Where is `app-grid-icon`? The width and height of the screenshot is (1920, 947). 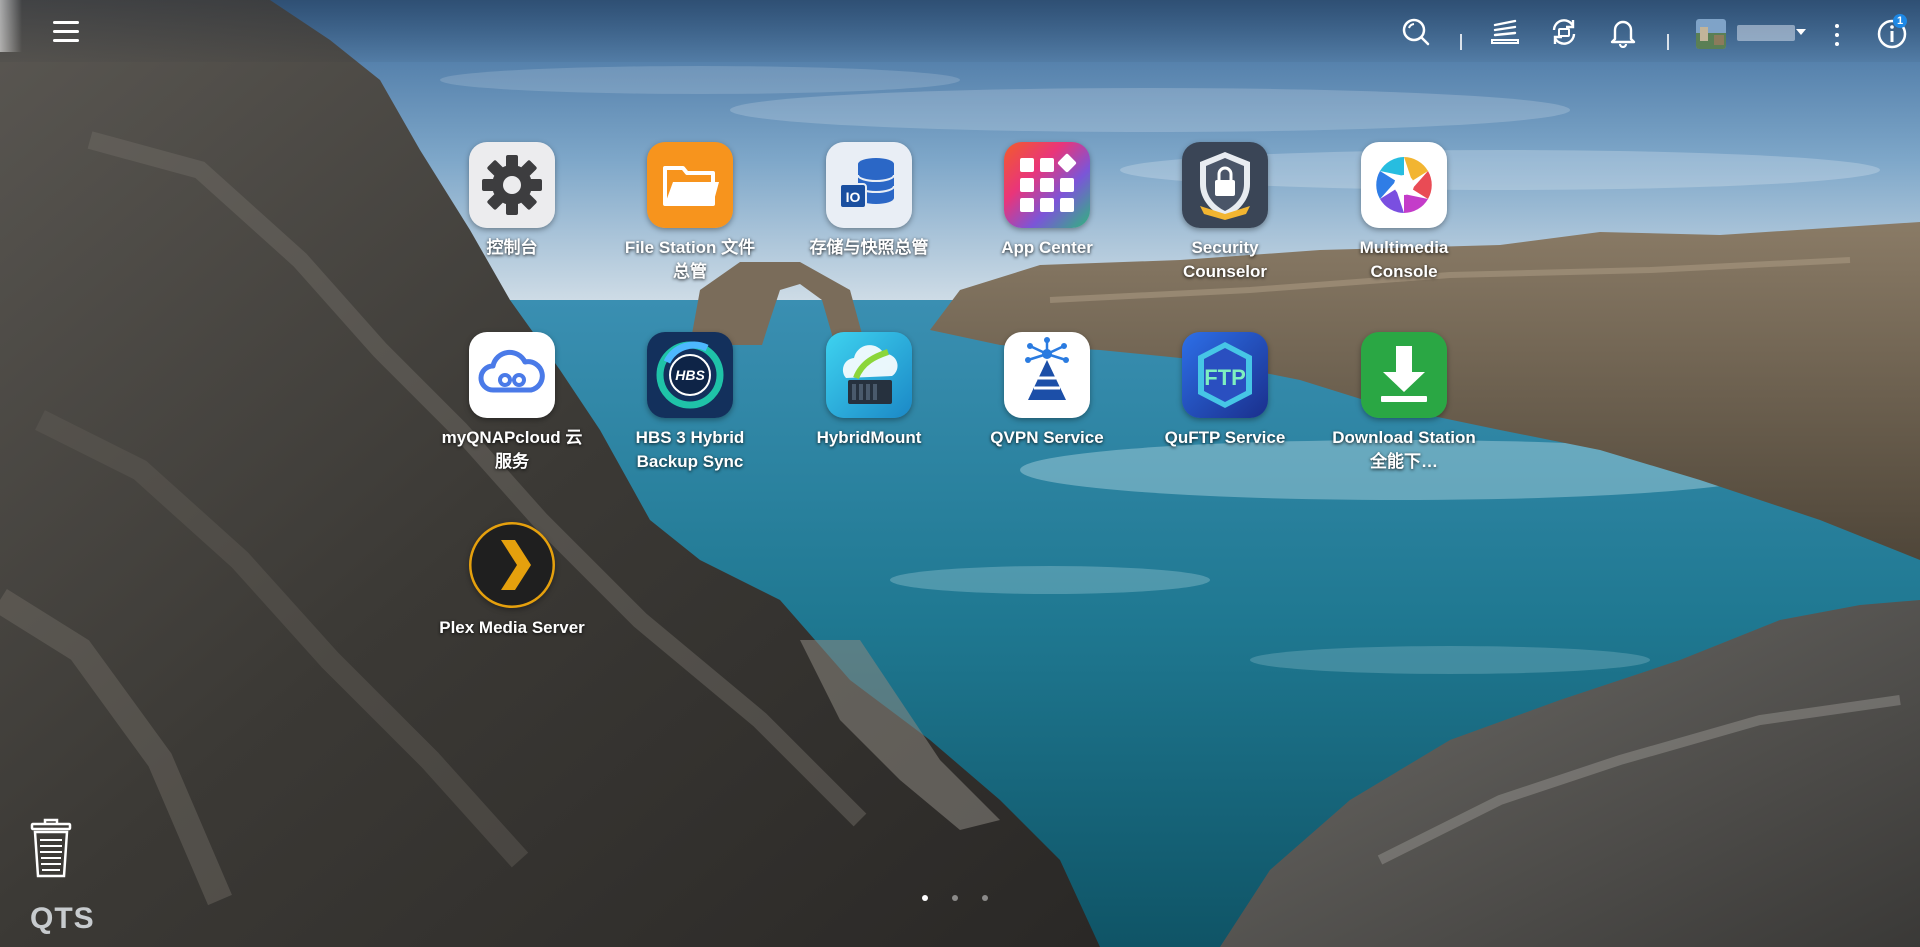 app-grid-icon is located at coordinates (1047, 185).